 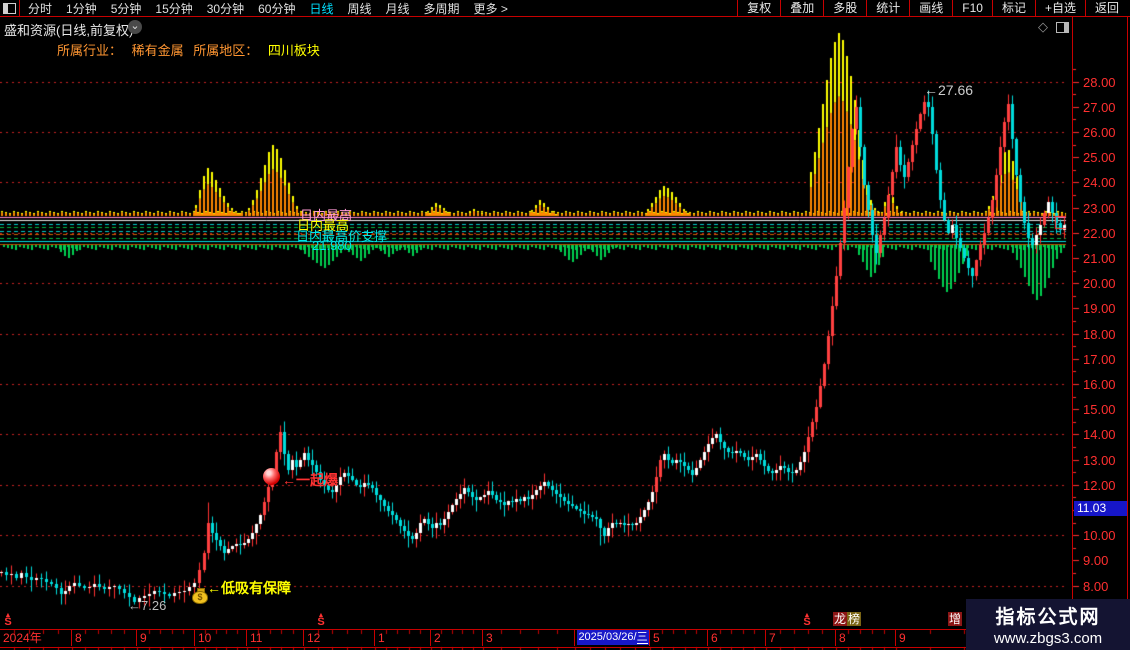 What do you see at coordinates (1099, 208) in the screenshot?
I see `price-axis-label: 23.00` at bounding box center [1099, 208].